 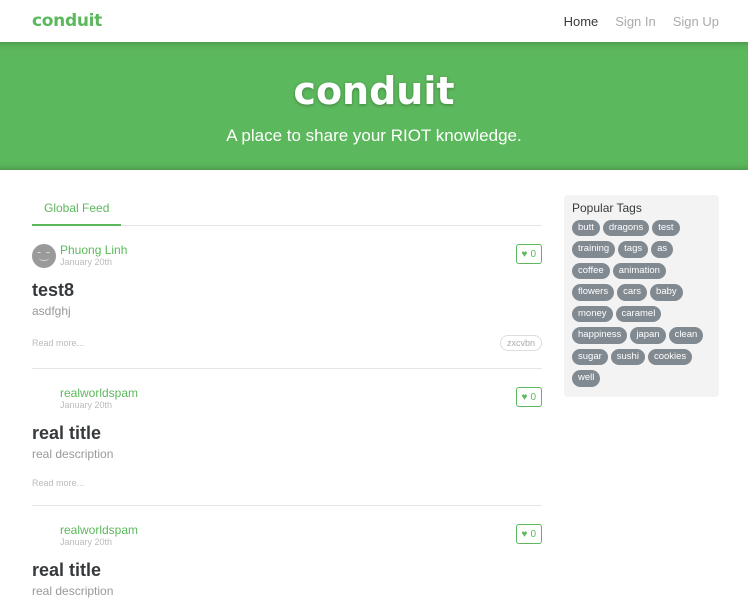 What do you see at coordinates (374, 91) in the screenshot?
I see `banner-title: conduit` at bounding box center [374, 91].